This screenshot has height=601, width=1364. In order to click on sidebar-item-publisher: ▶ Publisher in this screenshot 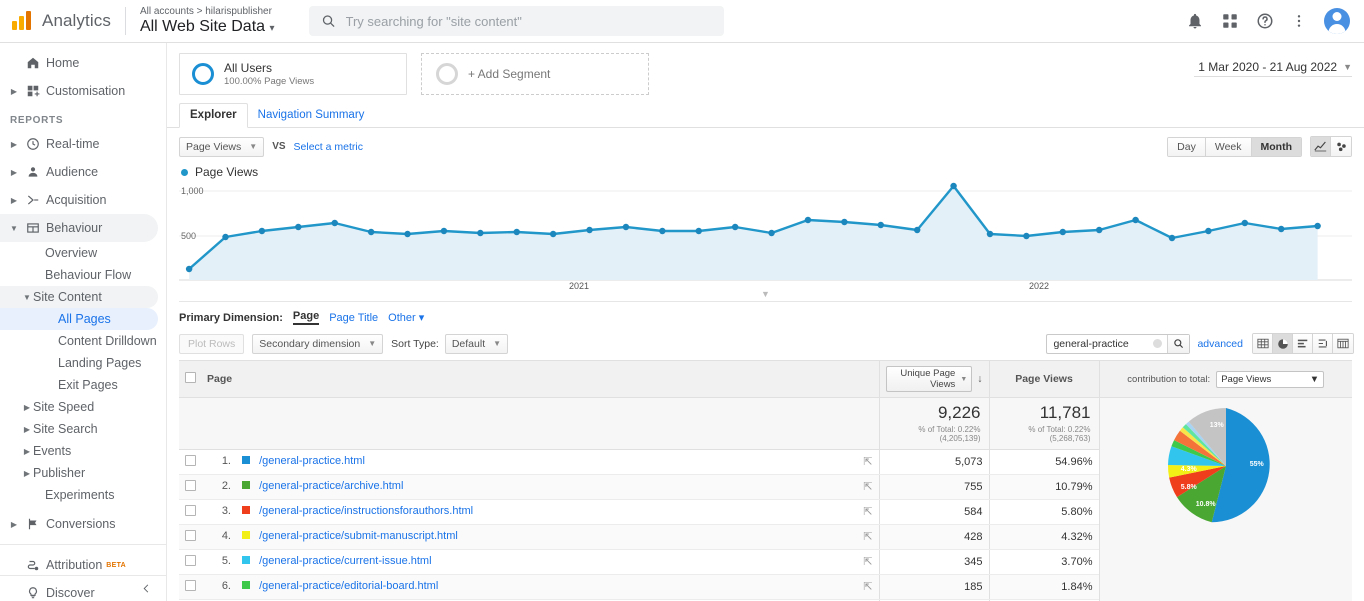, I will do `click(83, 473)`.